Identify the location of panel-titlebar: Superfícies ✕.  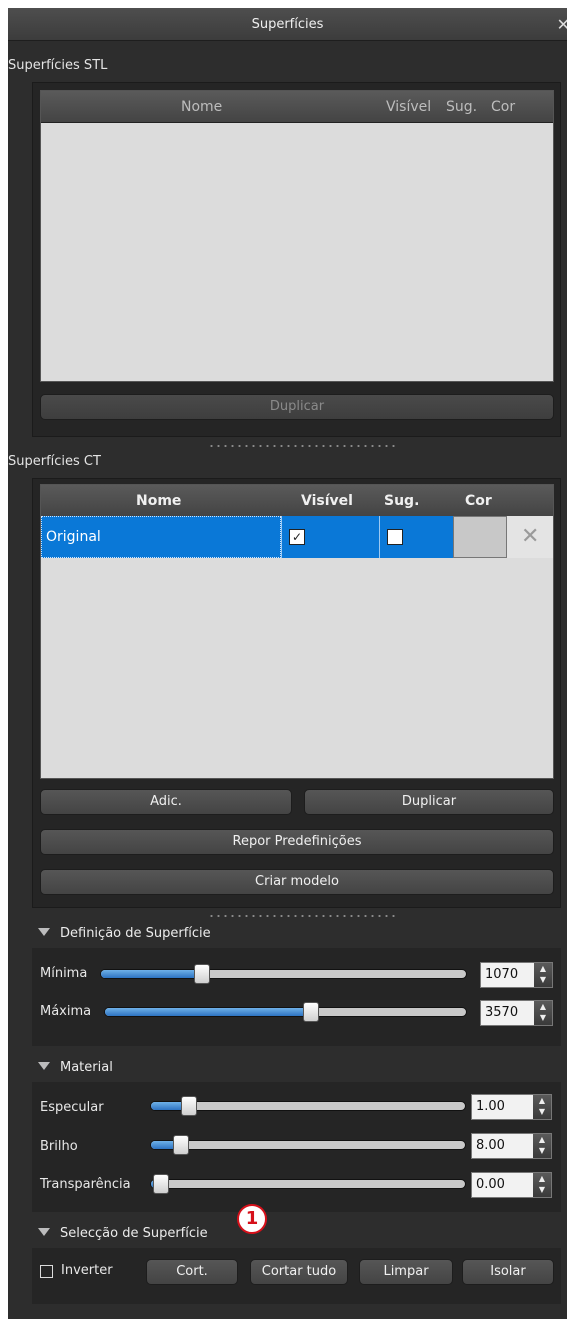
(287, 24).